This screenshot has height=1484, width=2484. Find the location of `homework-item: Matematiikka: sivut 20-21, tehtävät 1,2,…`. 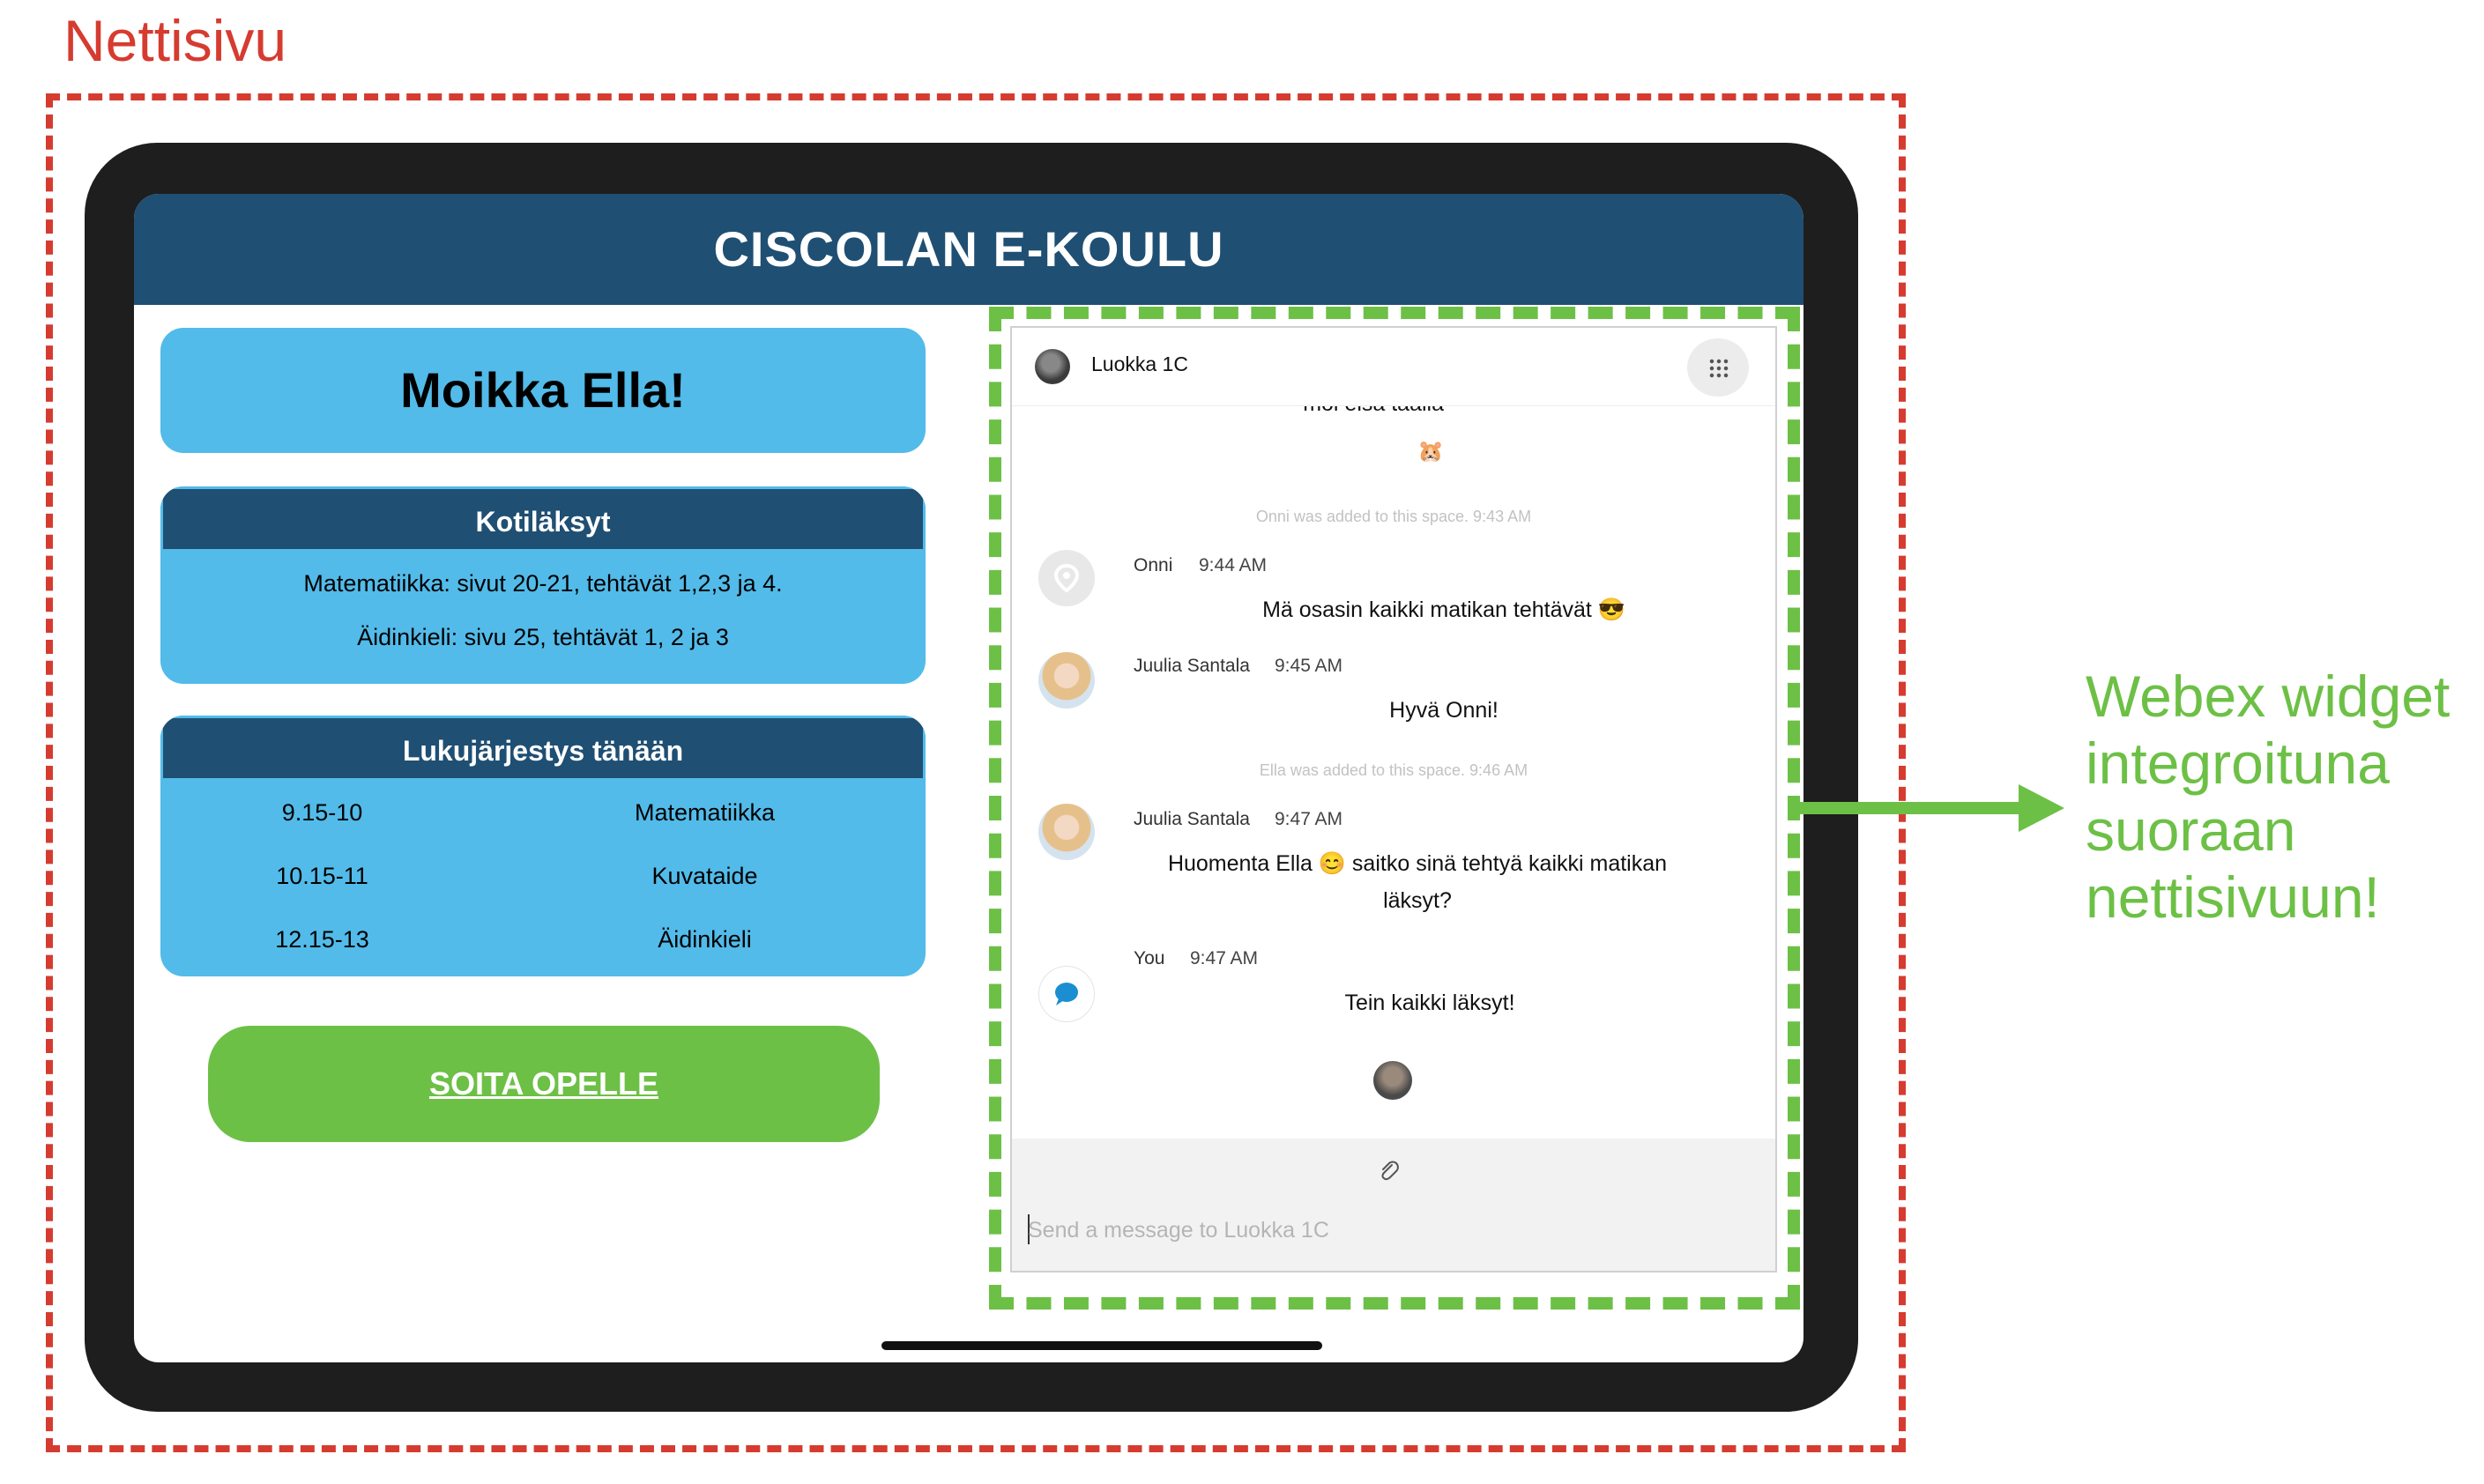

homework-item: Matematiikka: sivut 20-21, tehtävät 1,2,… is located at coordinates (543, 583).